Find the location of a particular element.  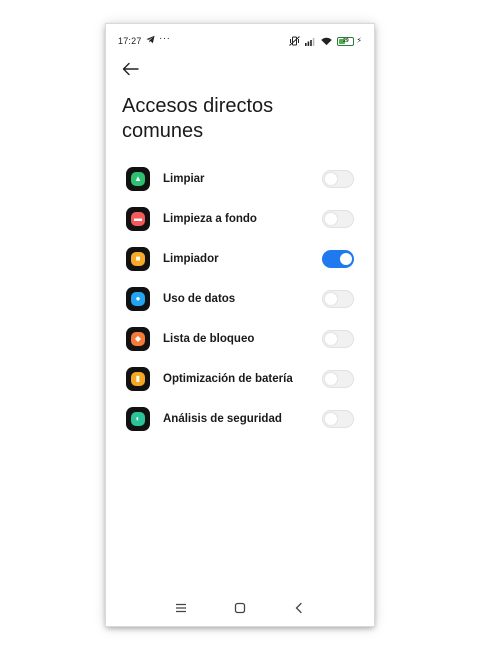

shortcut-label: Uso de datos is located at coordinates (199, 299).